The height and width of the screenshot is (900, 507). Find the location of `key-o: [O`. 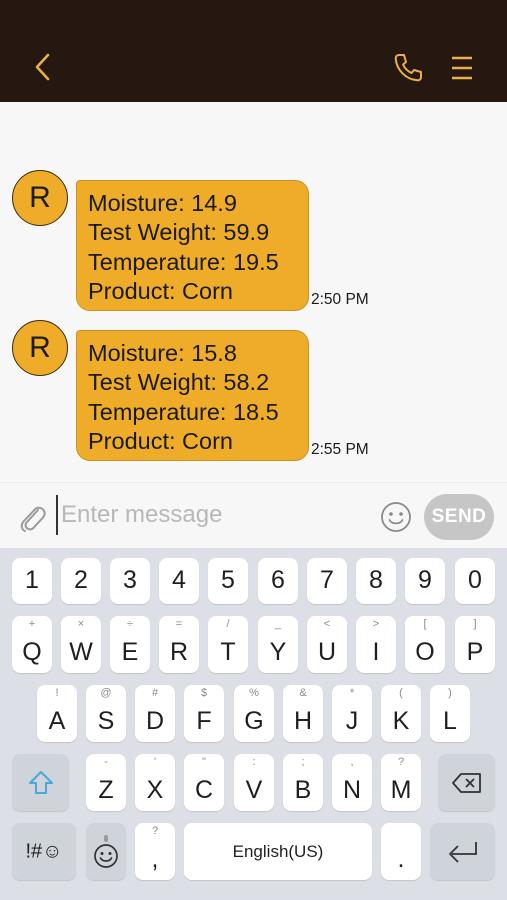

key-o: [O is located at coordinates (425, 644).